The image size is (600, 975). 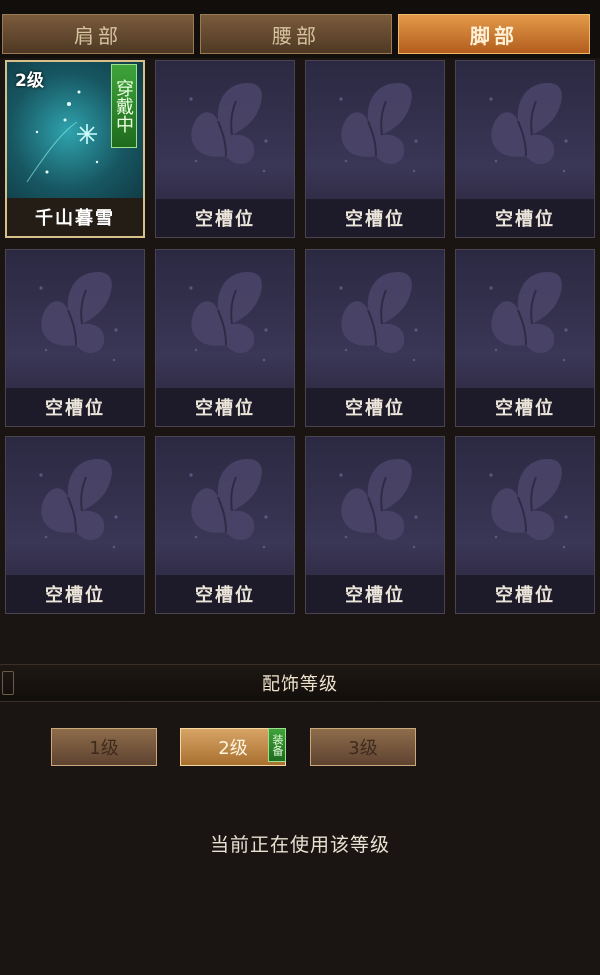 What do you see at coordinates (124, 106) in the screenshot?
I see `wearing-badge: 穿戴中` at bounding box center [124, 106].